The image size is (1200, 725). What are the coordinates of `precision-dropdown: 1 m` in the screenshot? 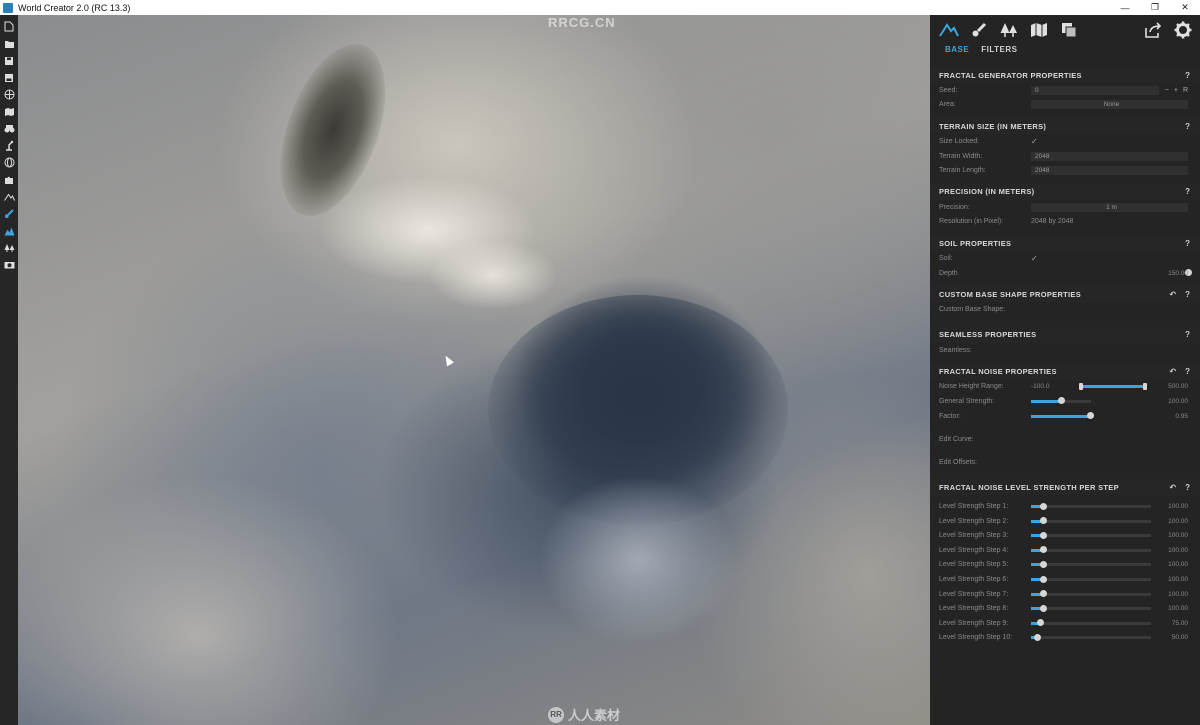 It's located at (1109, 207).